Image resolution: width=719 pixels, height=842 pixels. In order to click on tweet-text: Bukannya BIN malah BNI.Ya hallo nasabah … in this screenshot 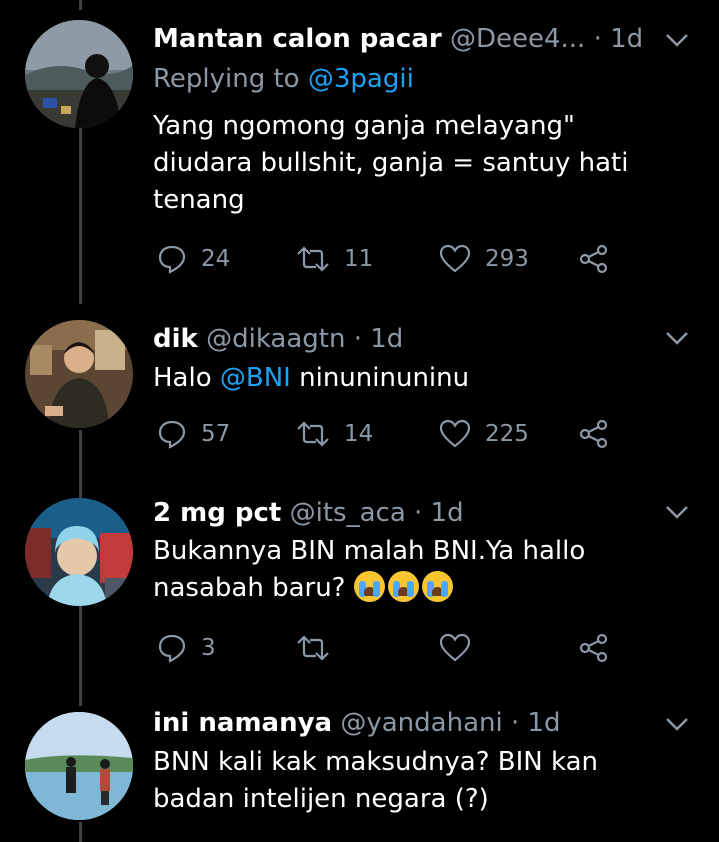, I will do `click(413, 570)`.